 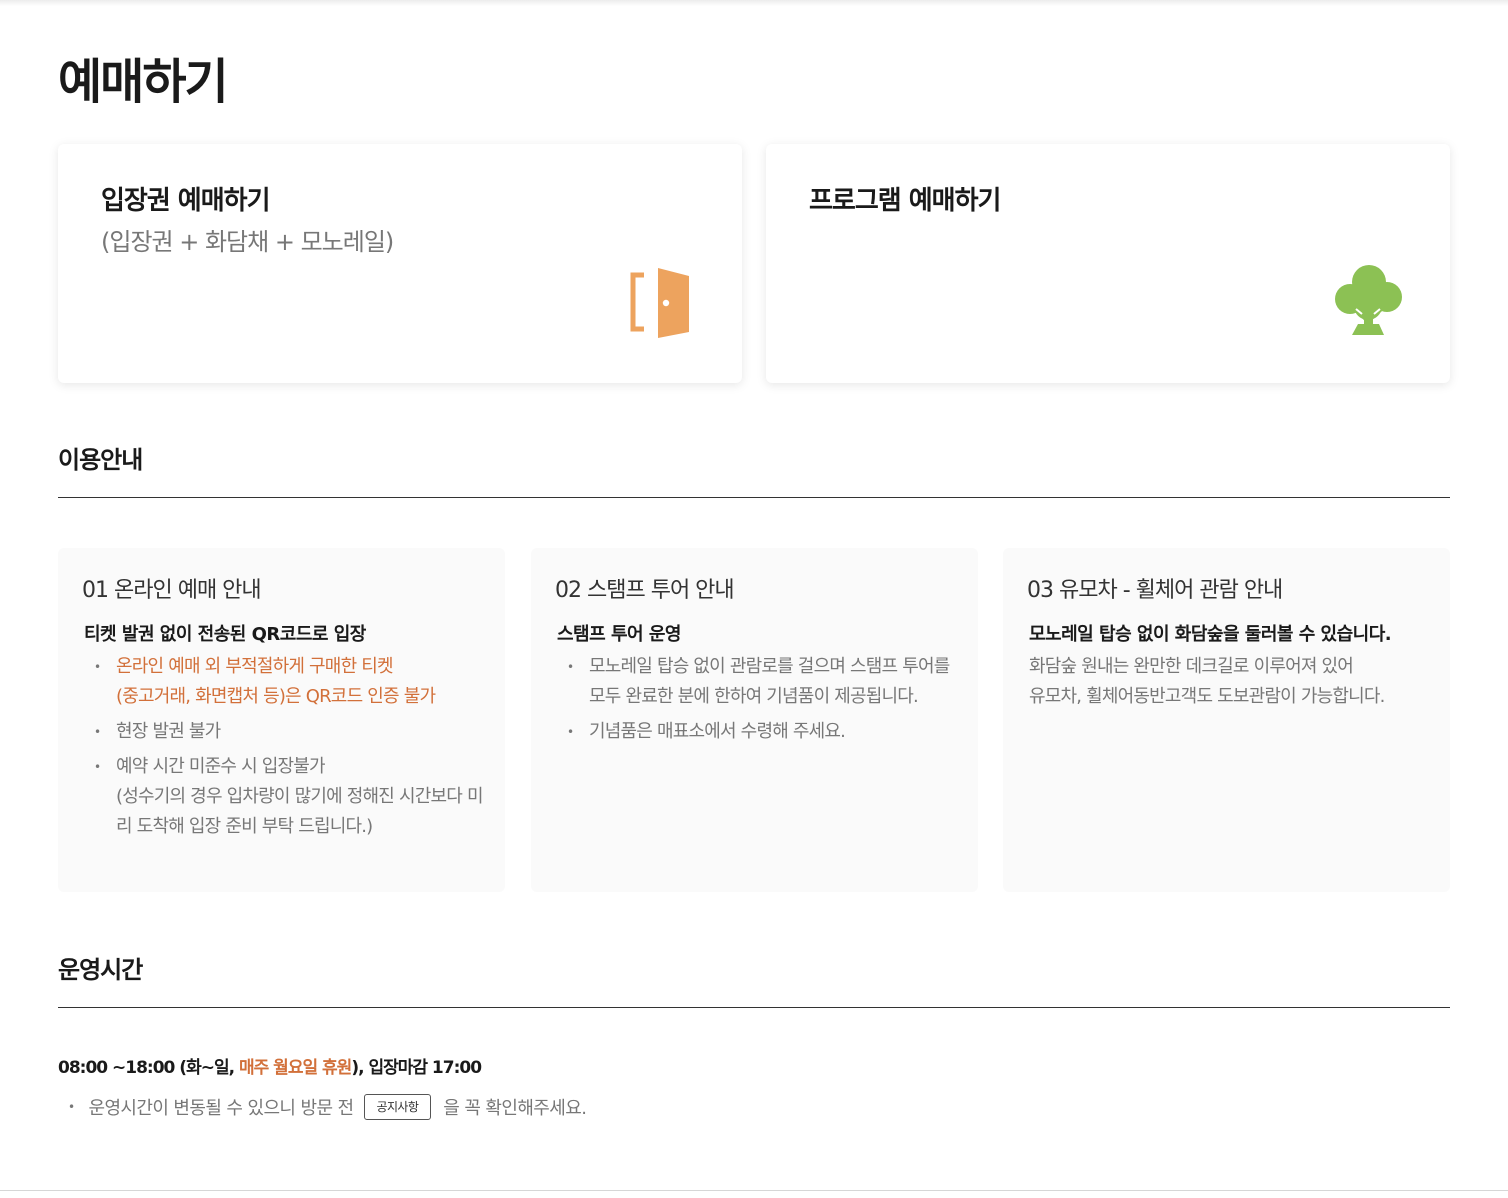 I want to click on program-booking-title: 프로그램 예매하기, so click(x=905, y=201).